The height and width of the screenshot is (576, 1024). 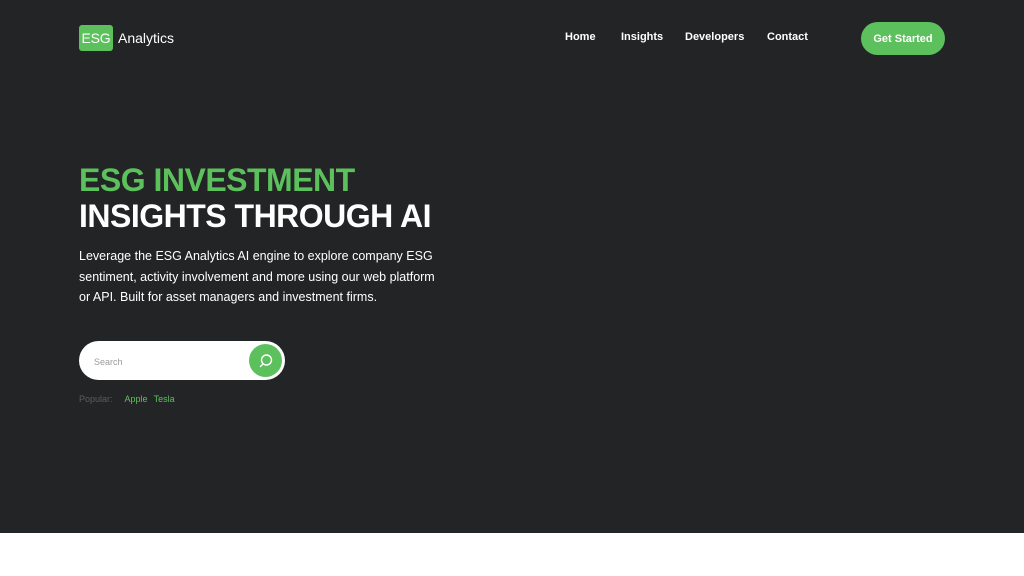 I want to click on nav-insights: Insights, so click(x=642, y=37).